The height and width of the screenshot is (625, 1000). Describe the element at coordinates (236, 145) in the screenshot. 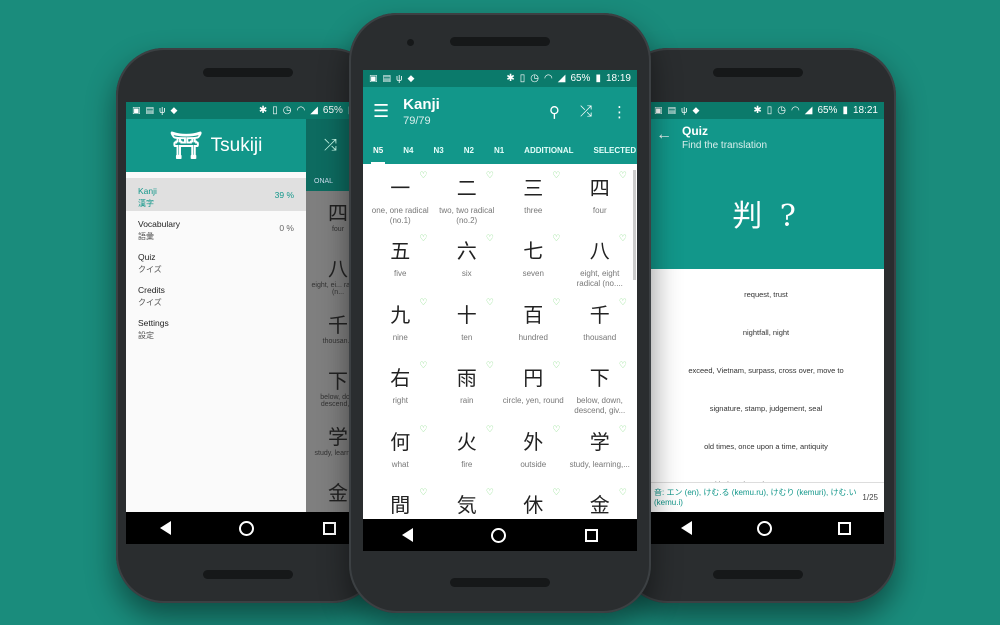

I see `app-title: Tsukiji` at that location.